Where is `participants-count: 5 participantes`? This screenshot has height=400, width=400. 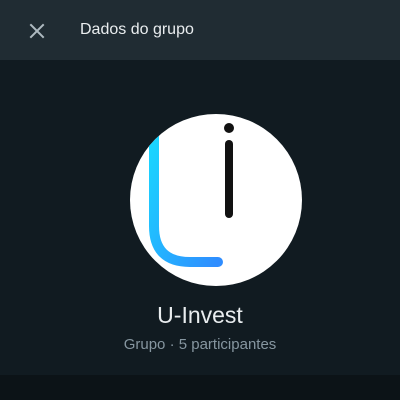 participants-count: 5 participantes is located at coordinates (228, 344).